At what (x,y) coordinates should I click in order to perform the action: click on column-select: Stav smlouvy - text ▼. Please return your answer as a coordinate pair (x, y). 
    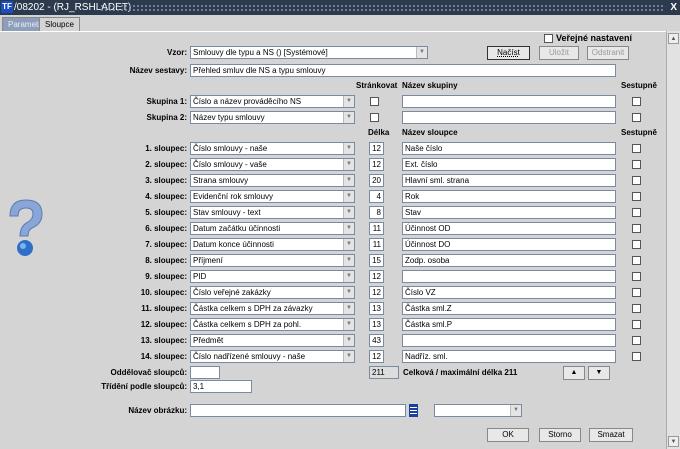
    Looking at the image, I should click on (272, 212).